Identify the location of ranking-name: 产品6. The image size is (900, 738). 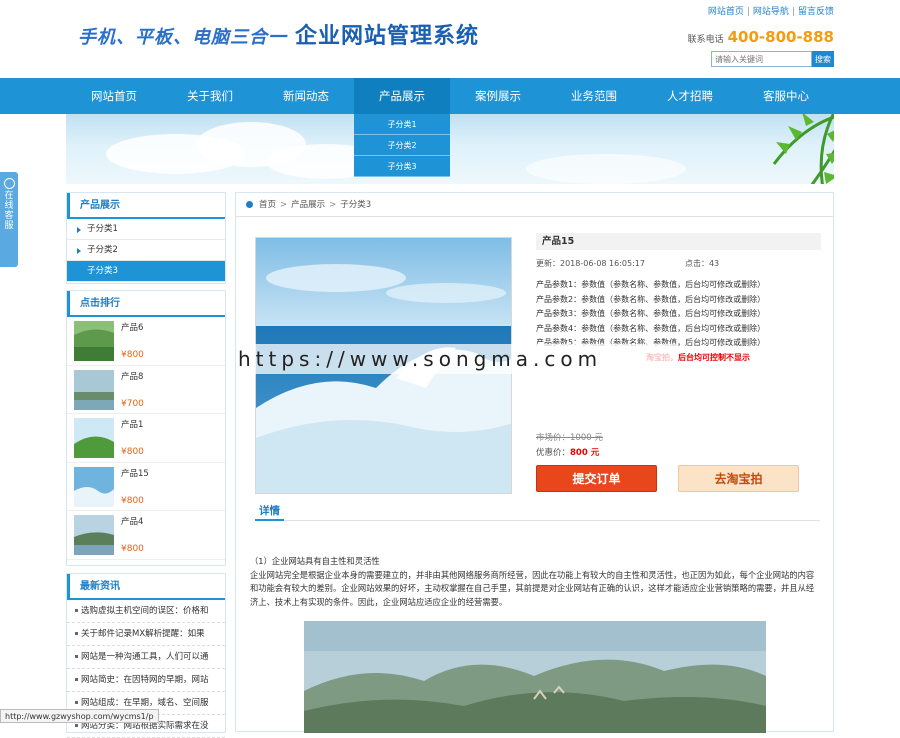
(132, 328).